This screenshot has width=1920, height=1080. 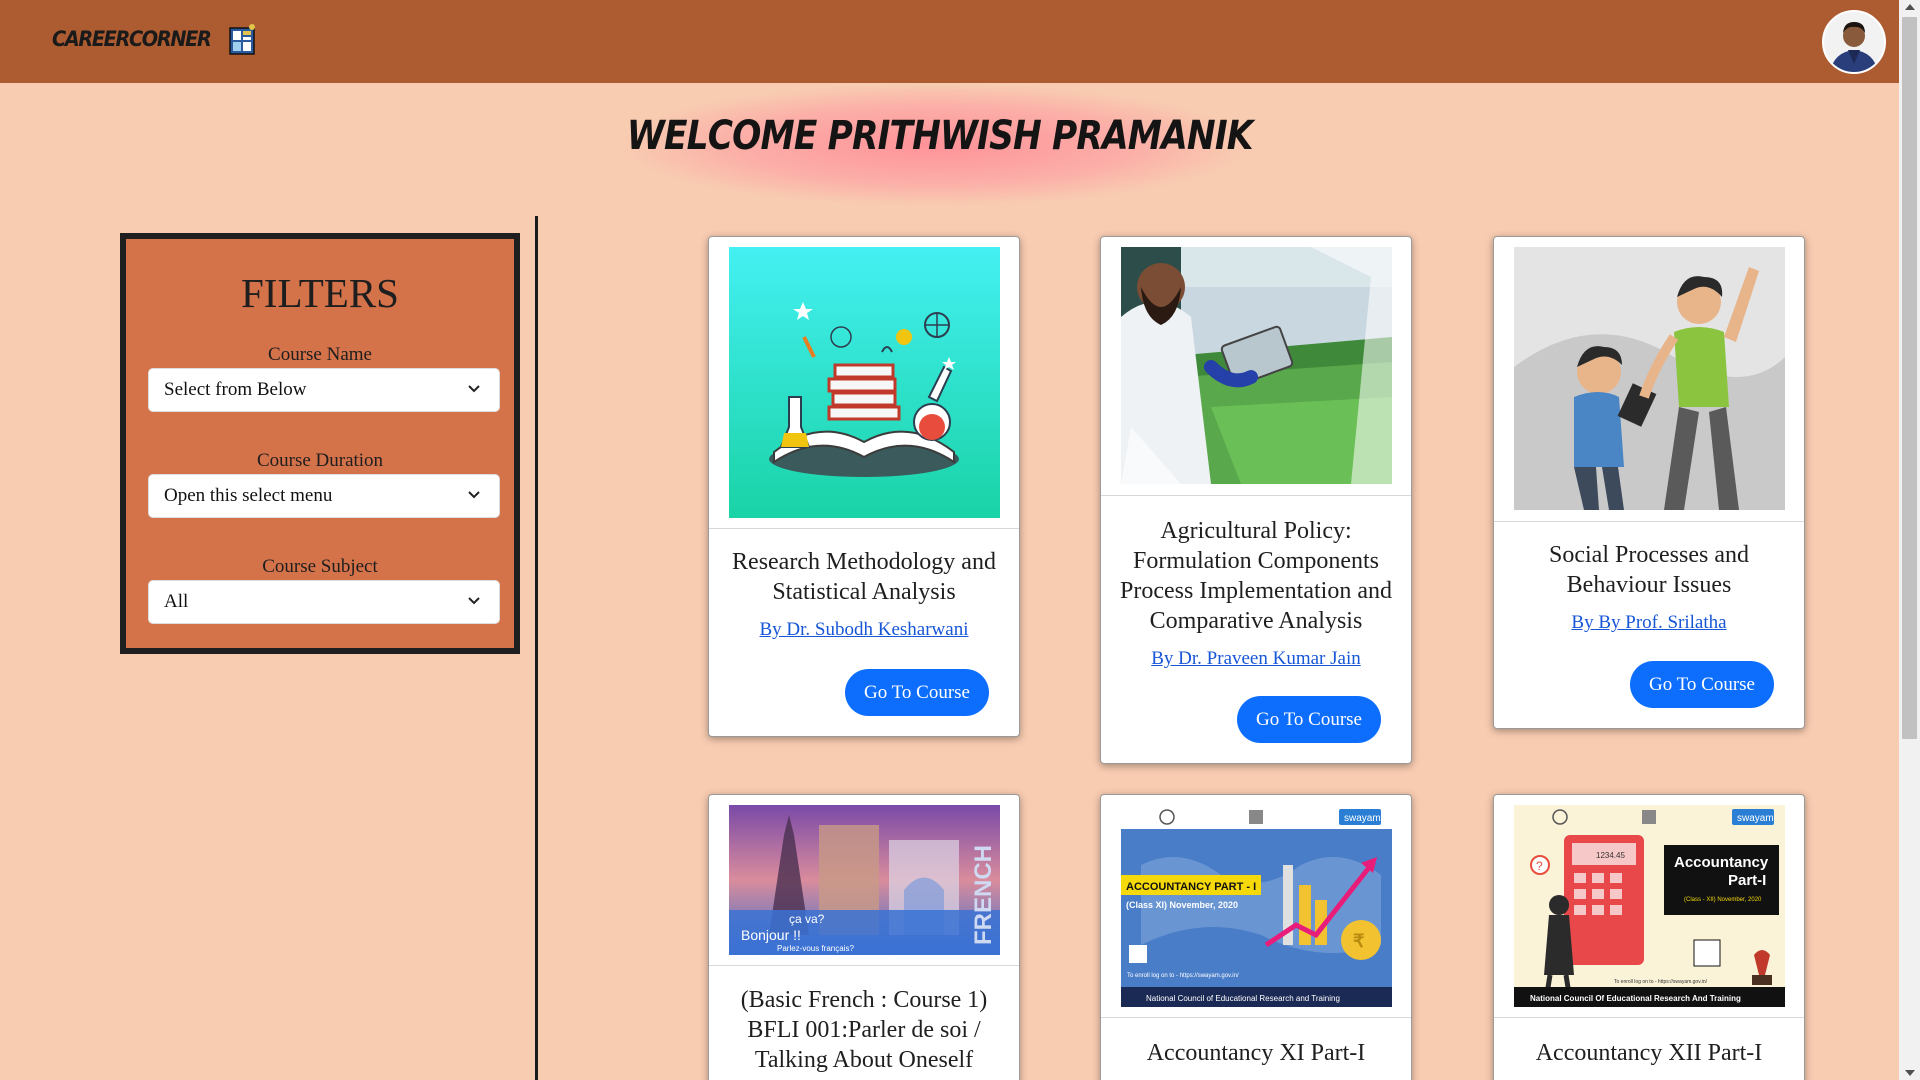 I want to click on course-name-value: Select from Below, so click(x=235, y=389).